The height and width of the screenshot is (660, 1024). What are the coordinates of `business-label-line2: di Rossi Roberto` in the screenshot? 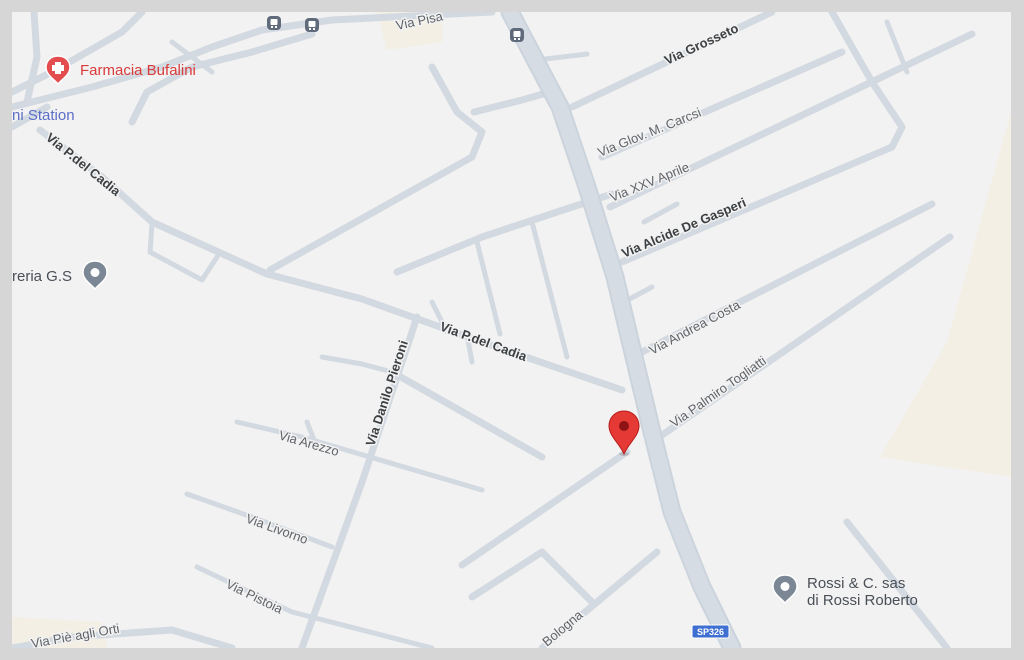 It's located at (862, 600).